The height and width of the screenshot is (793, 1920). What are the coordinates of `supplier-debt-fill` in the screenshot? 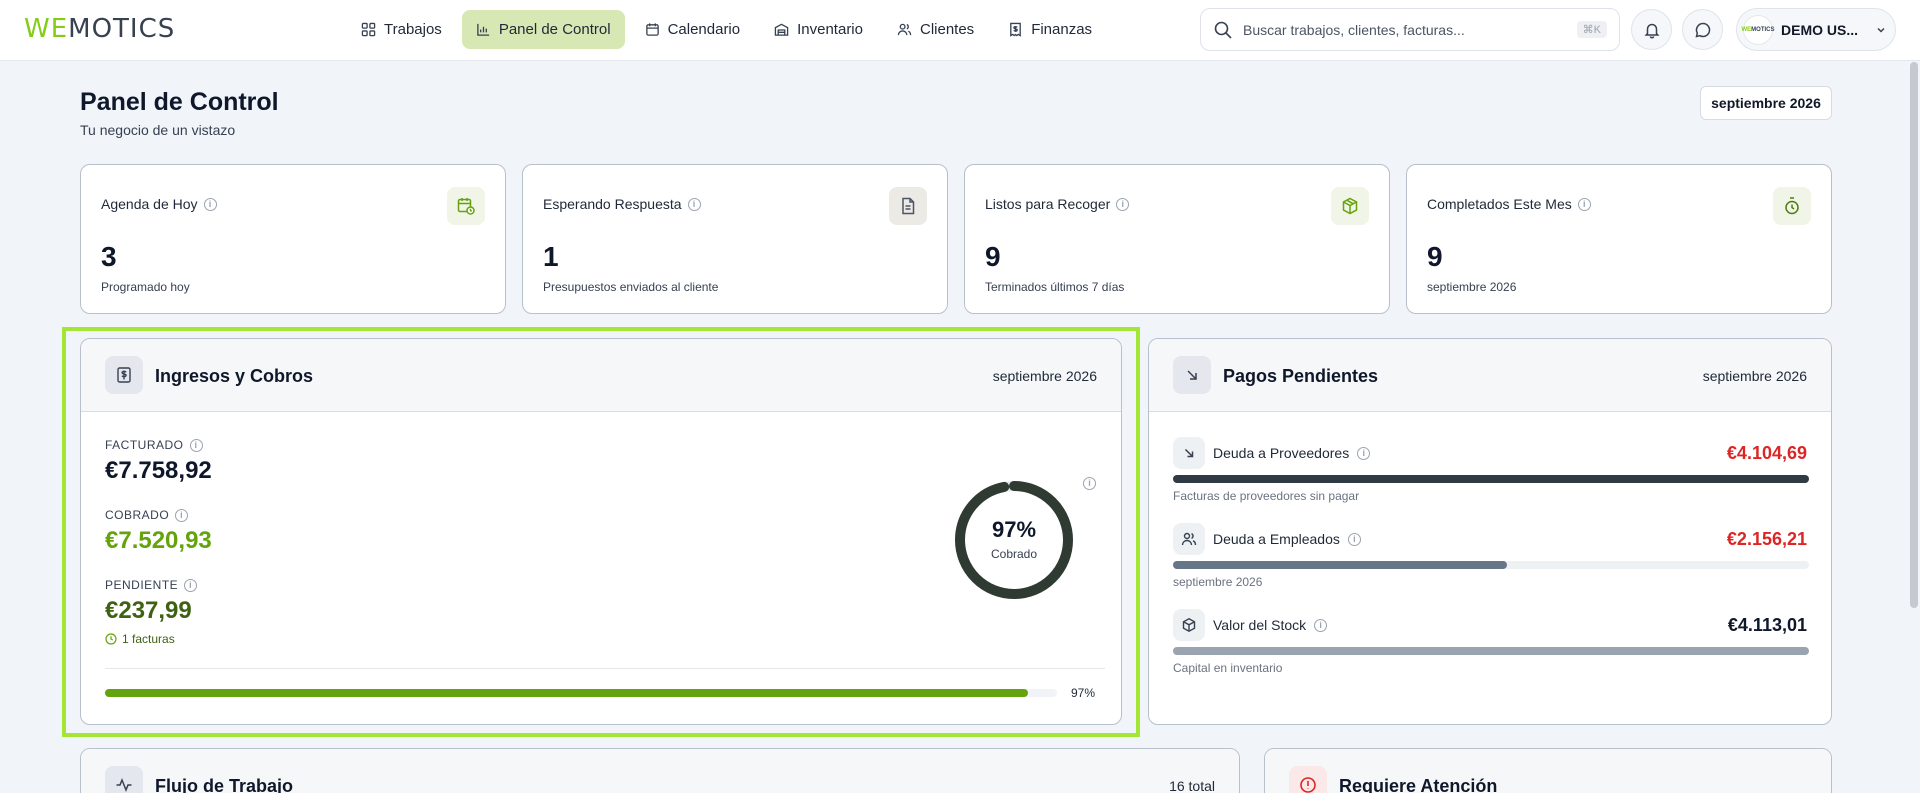 It's located at (1491, 479).